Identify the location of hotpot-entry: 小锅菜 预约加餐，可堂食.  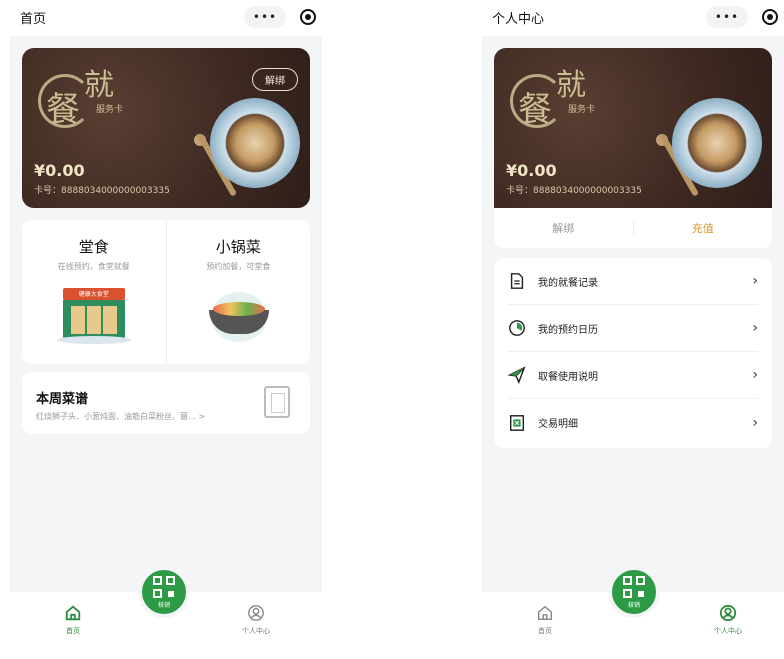
(238, 292).